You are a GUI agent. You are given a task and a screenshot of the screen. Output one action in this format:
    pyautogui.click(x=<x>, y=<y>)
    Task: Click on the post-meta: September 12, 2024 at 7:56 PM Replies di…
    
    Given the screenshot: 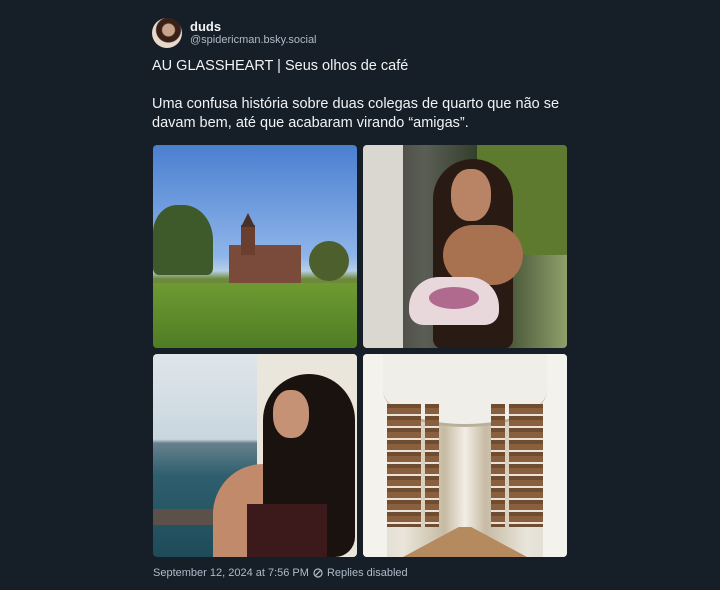 What is the action you would take?
    pyautogui.click(x=280, y=573)
    